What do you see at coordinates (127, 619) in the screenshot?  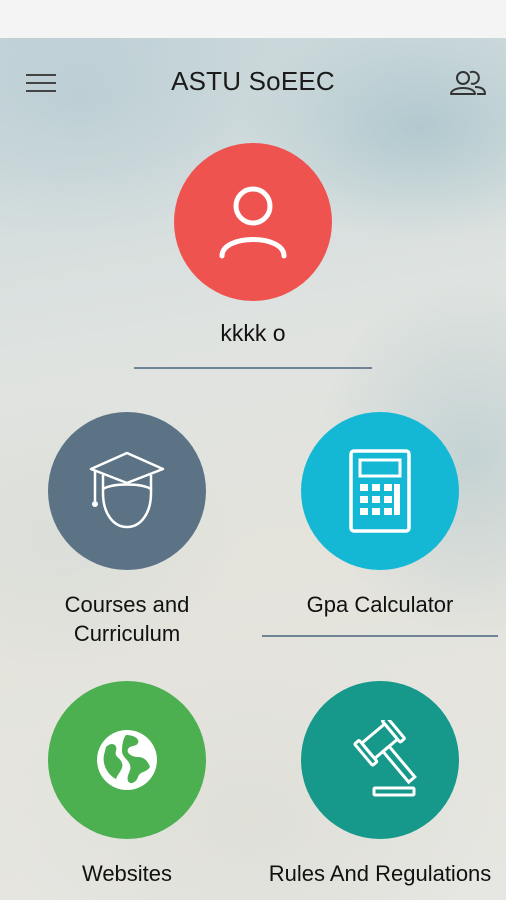 I see `courses-curriculum-label: Courses and Curriculum` at bounding box center [127, 619].